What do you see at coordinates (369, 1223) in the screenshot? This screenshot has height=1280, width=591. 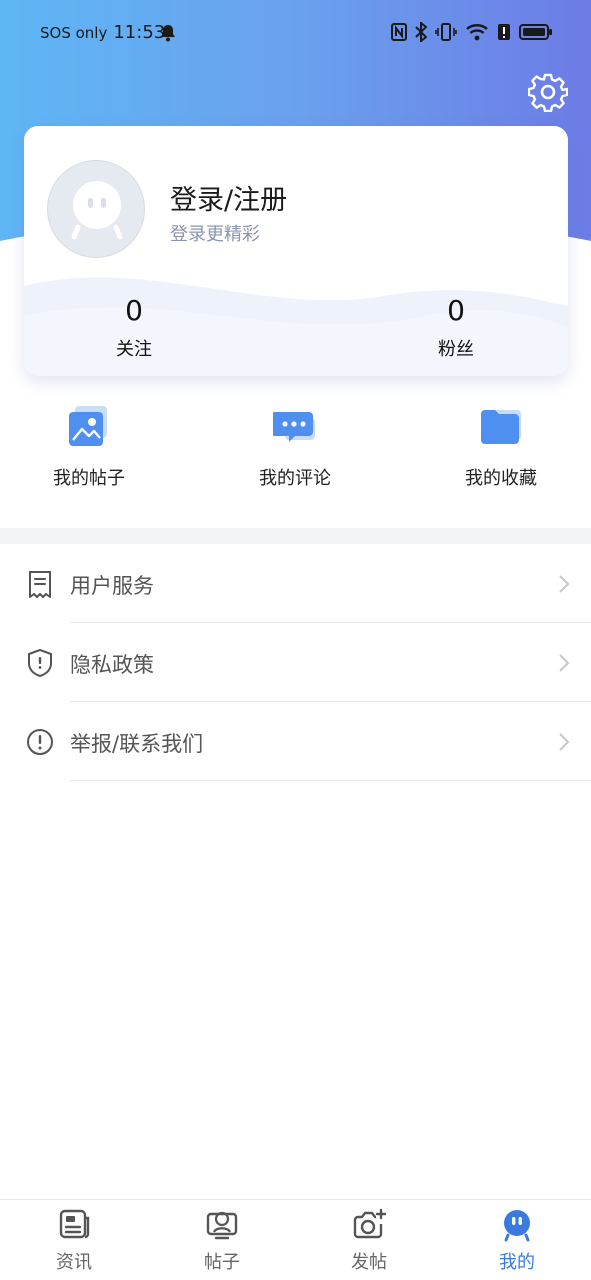 I see `camera-icon` at bounding box center [369, 1223].